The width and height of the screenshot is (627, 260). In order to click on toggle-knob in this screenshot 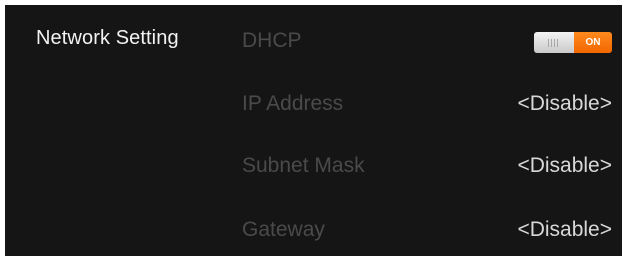, I will do `click(554, 42)`.